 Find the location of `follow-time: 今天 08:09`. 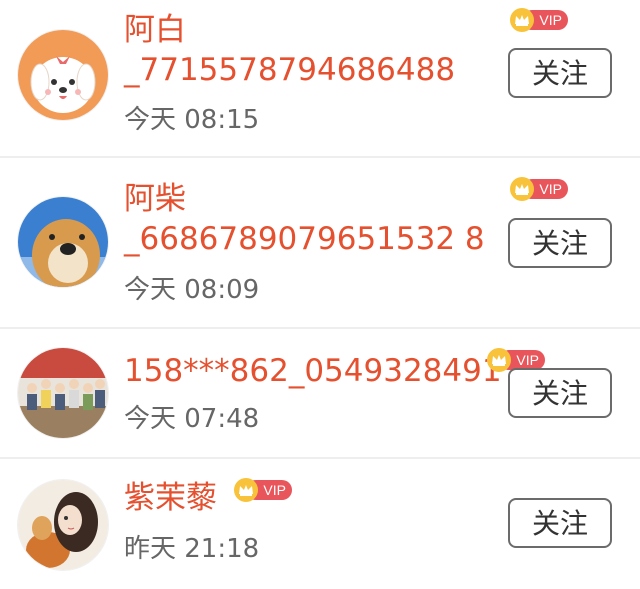

follow-time: 今天 08:09 is located at coordinates (192, 290).